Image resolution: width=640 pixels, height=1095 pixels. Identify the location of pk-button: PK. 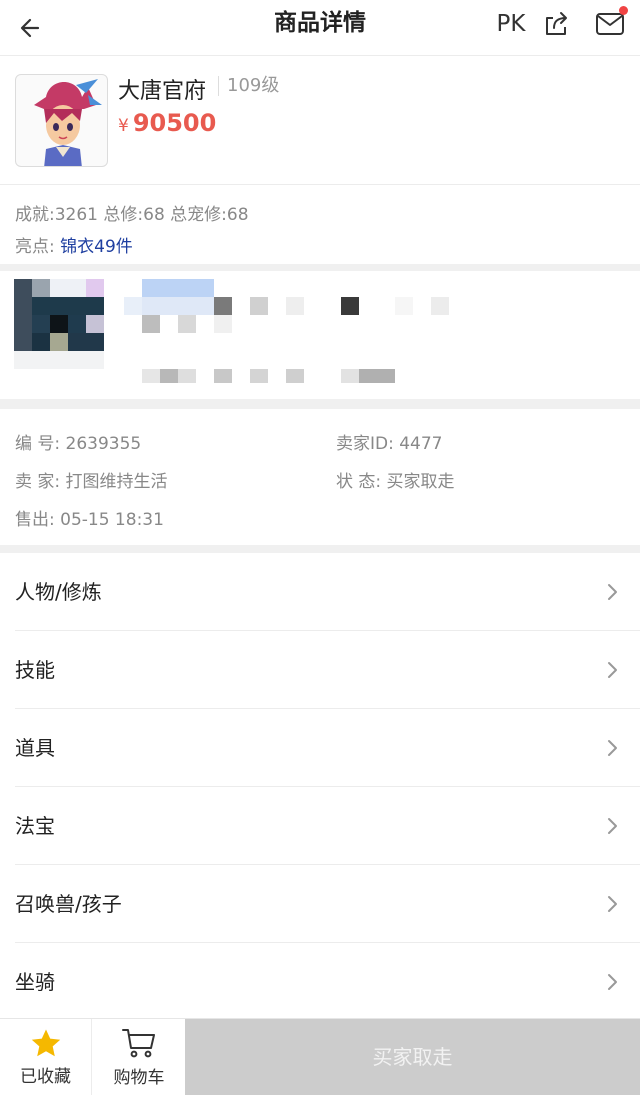
(511, 24).